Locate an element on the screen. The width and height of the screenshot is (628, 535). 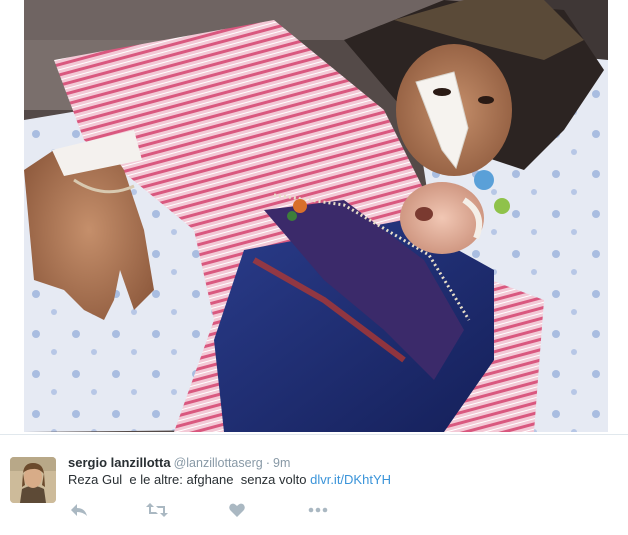
tweet-header: sergio lanzillotta @lanzillottaserg · 9m is located at coordinates (179, 463).